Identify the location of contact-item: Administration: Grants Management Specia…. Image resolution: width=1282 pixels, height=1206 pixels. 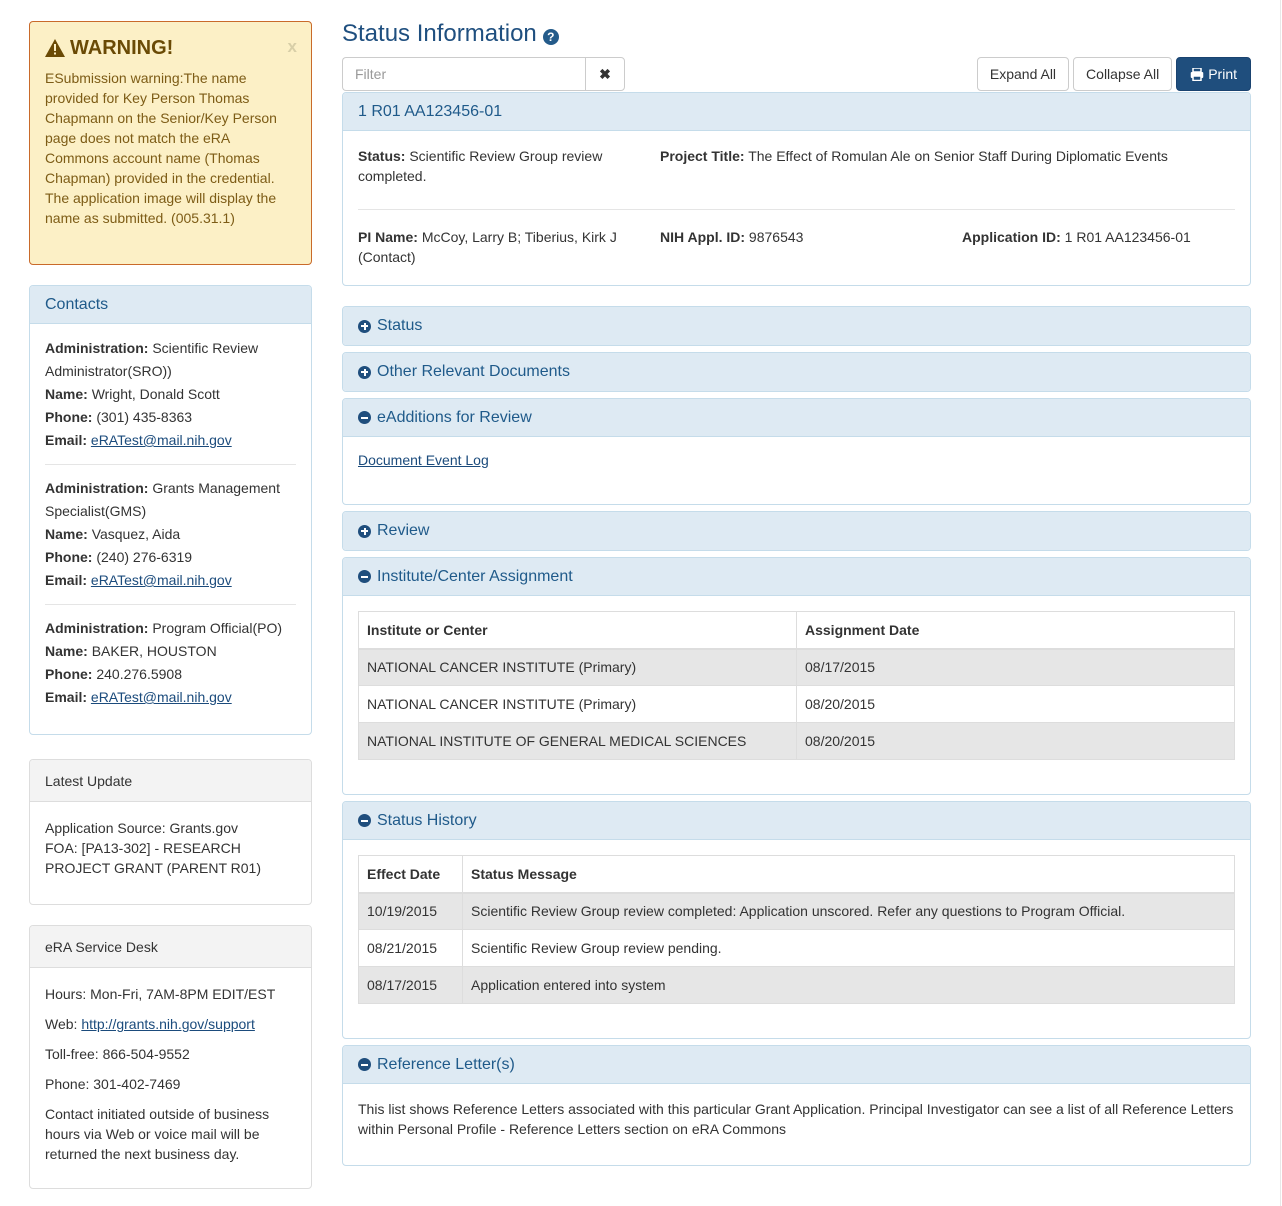
(170, 534).